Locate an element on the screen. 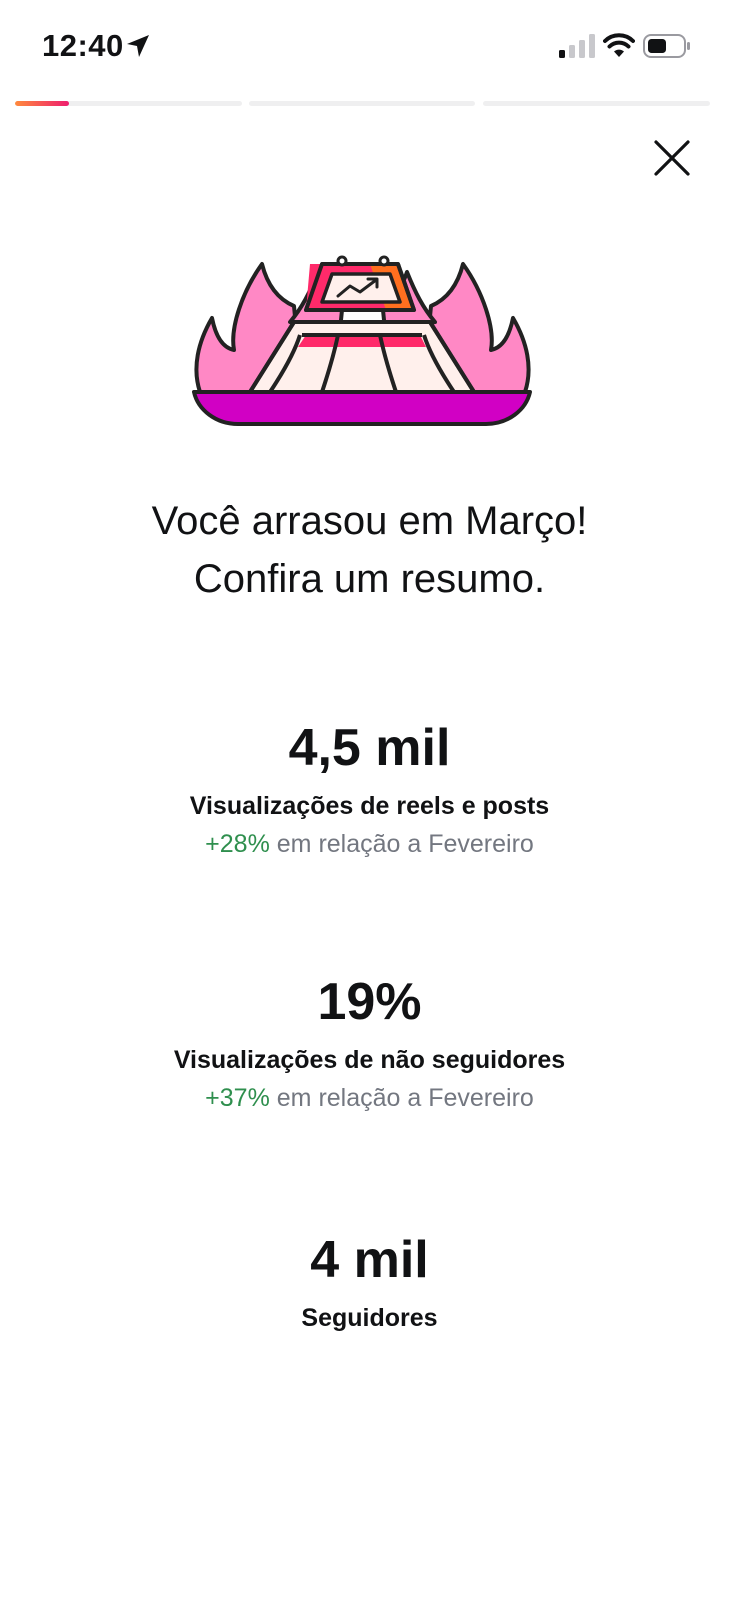  wifi-icon is located at coordinates (619, 45).